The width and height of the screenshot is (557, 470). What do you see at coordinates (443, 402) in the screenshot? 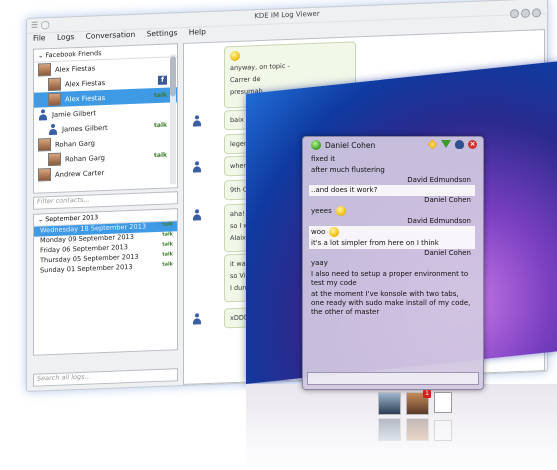
I see `document-icon` at bounding box center [443, 402].